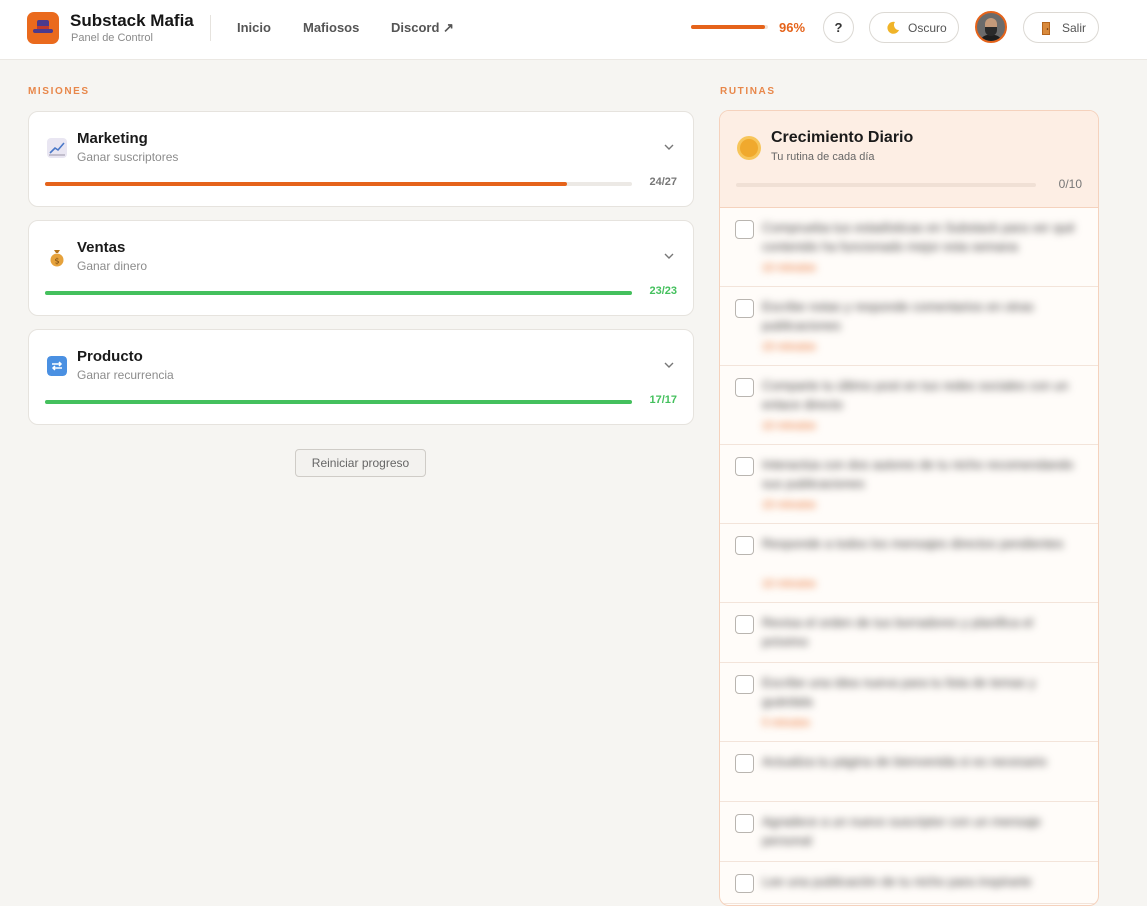  Describe the element at coordinates (842, 137) in the screenshot. I see `routine-title: Crecimiento Diario` at that location.